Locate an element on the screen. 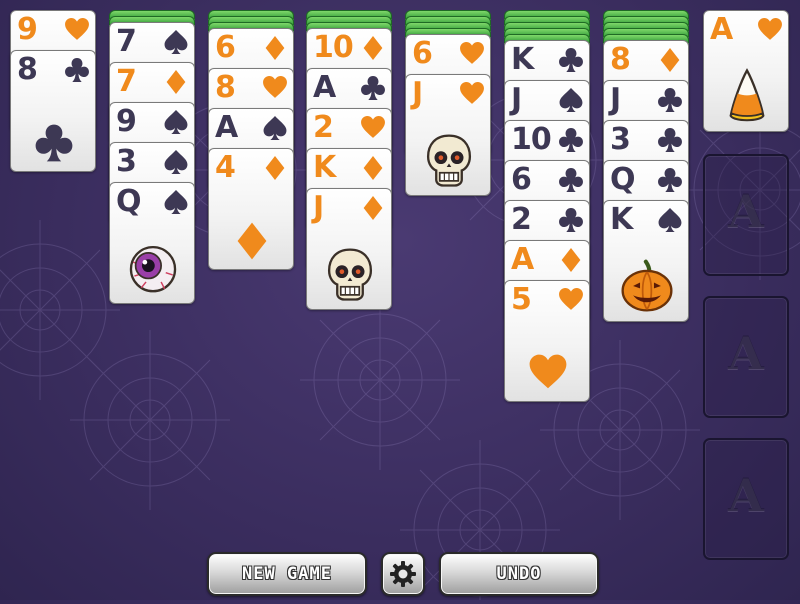  undo-button: UNDO is located at coordinates (519, 574).